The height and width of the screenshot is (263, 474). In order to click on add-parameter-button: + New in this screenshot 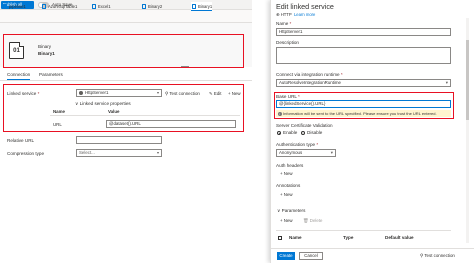, I will do `click(286, 220)`.